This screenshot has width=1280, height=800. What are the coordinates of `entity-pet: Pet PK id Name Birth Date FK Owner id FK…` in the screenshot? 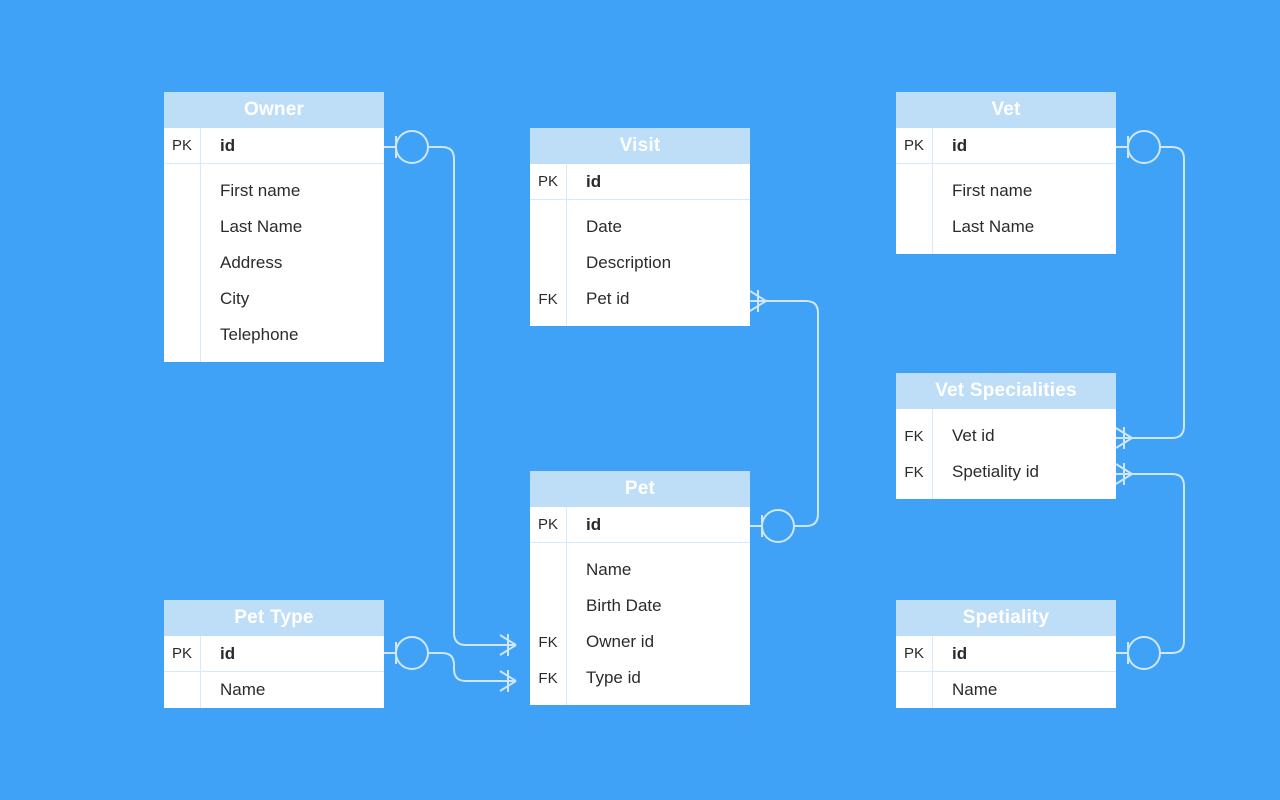 It's located at (640, 588).